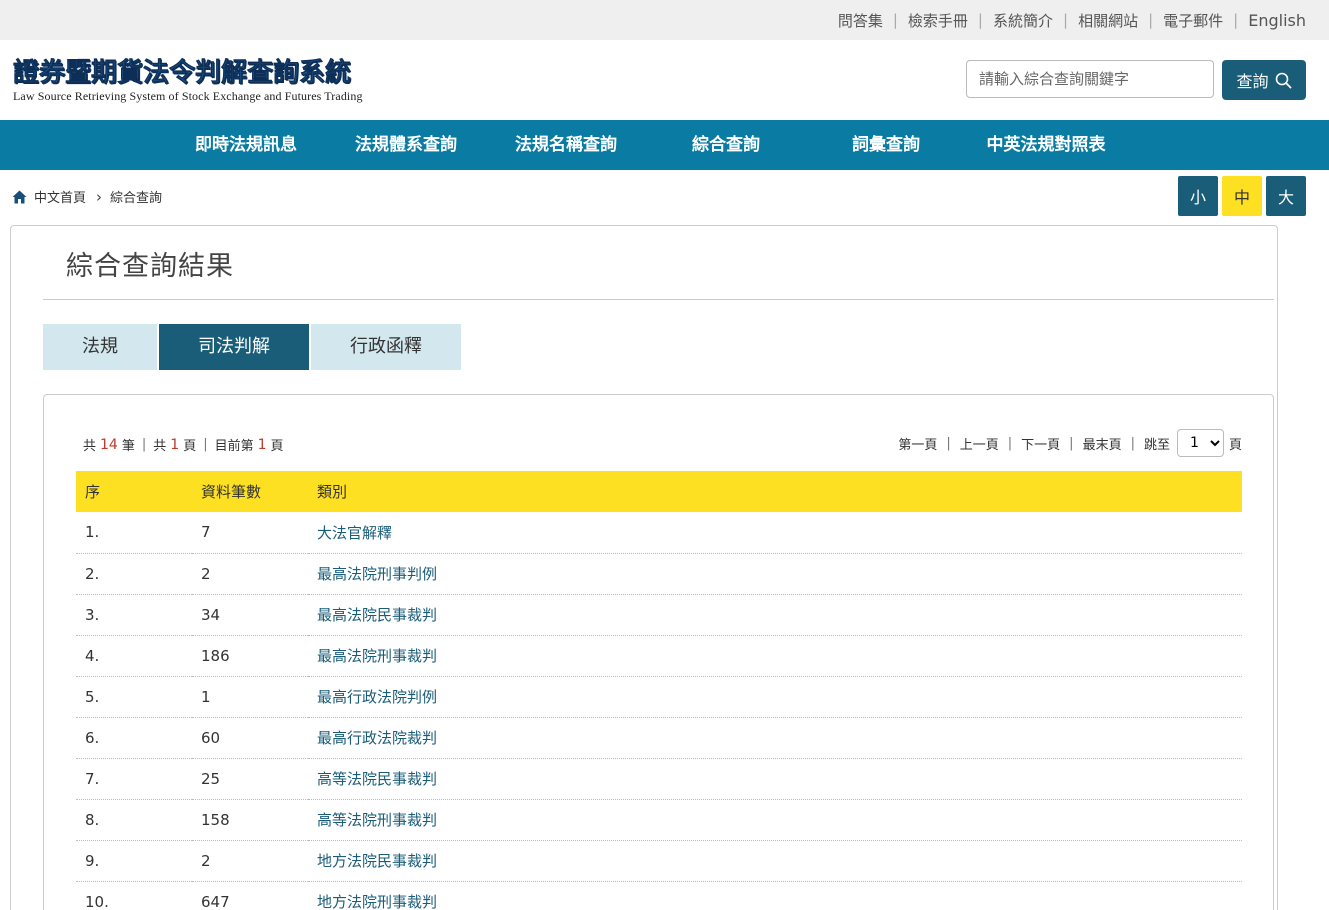  What do you see at coordinates (1156, 445) in the screenshot?
I see `goto-label: 跳至` at bounding box center [1156, 445].